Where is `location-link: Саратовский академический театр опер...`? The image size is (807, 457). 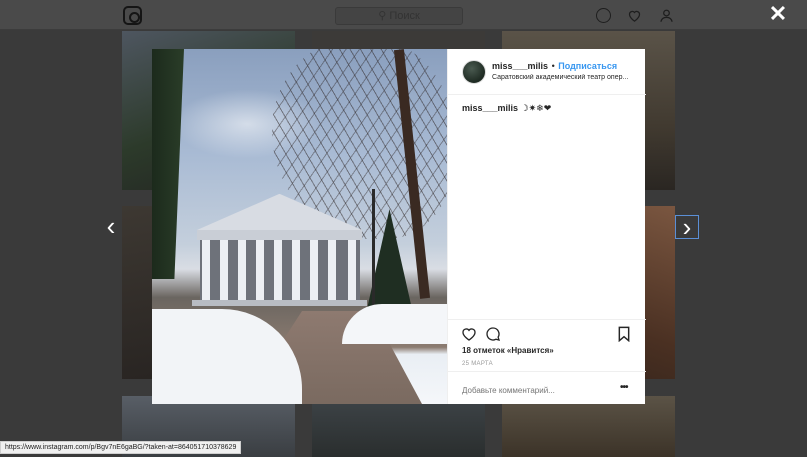 location-link: Саратовский академический театр опер... is located at coordinates (562, 77).